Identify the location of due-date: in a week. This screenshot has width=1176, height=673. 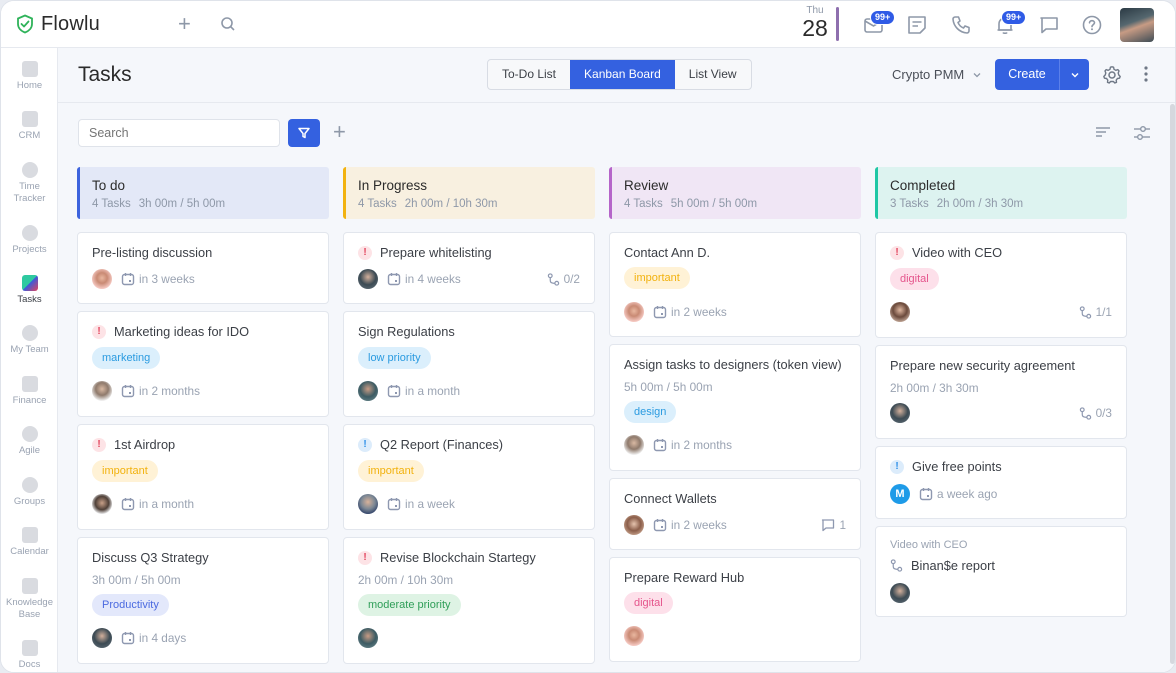
(430, 504).